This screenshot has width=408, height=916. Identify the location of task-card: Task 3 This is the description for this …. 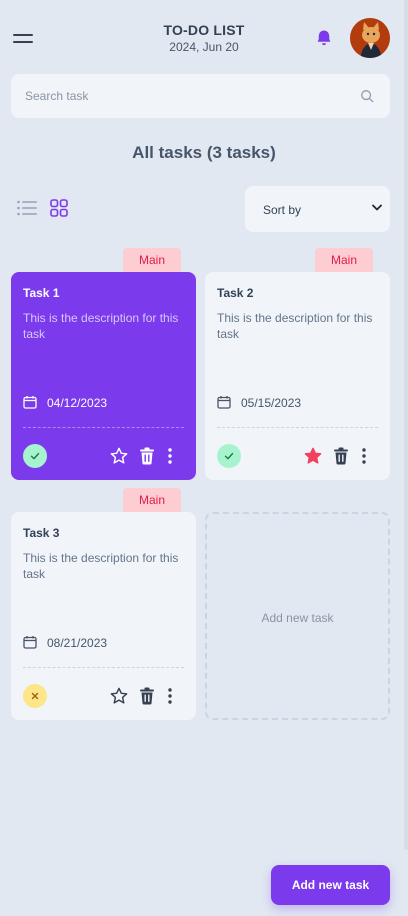
(103, 616).